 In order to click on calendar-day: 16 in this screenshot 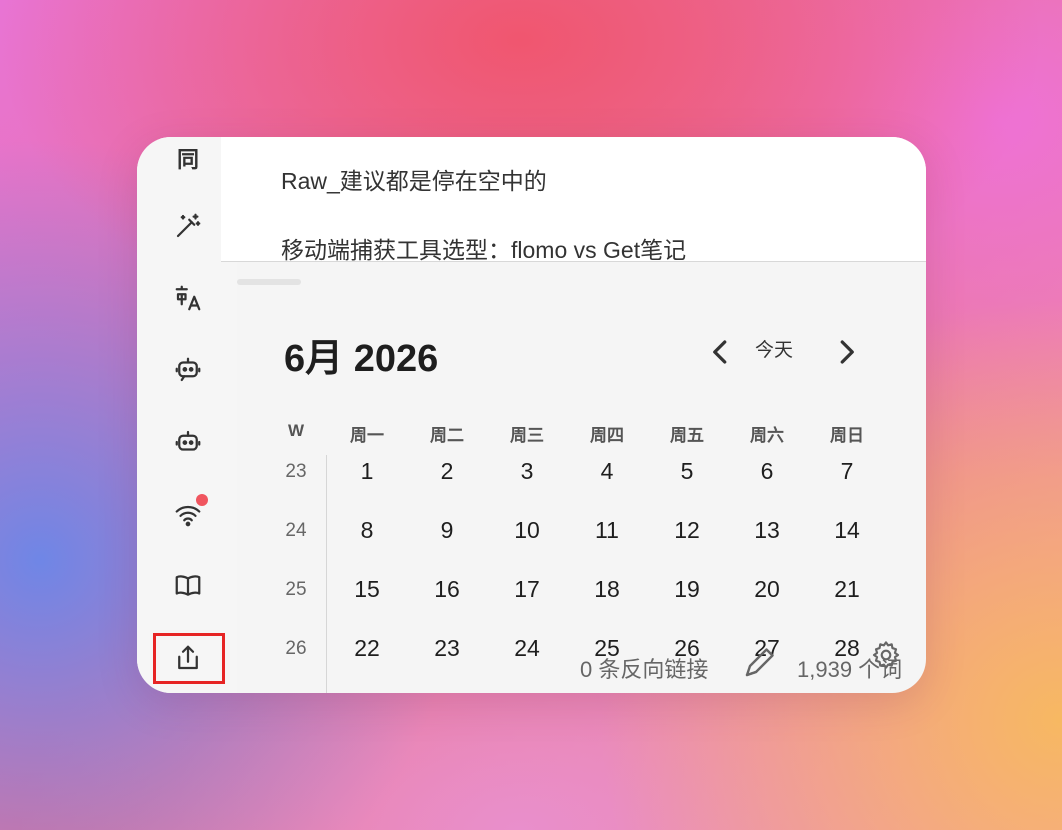, I will do `click(447, 589)`.